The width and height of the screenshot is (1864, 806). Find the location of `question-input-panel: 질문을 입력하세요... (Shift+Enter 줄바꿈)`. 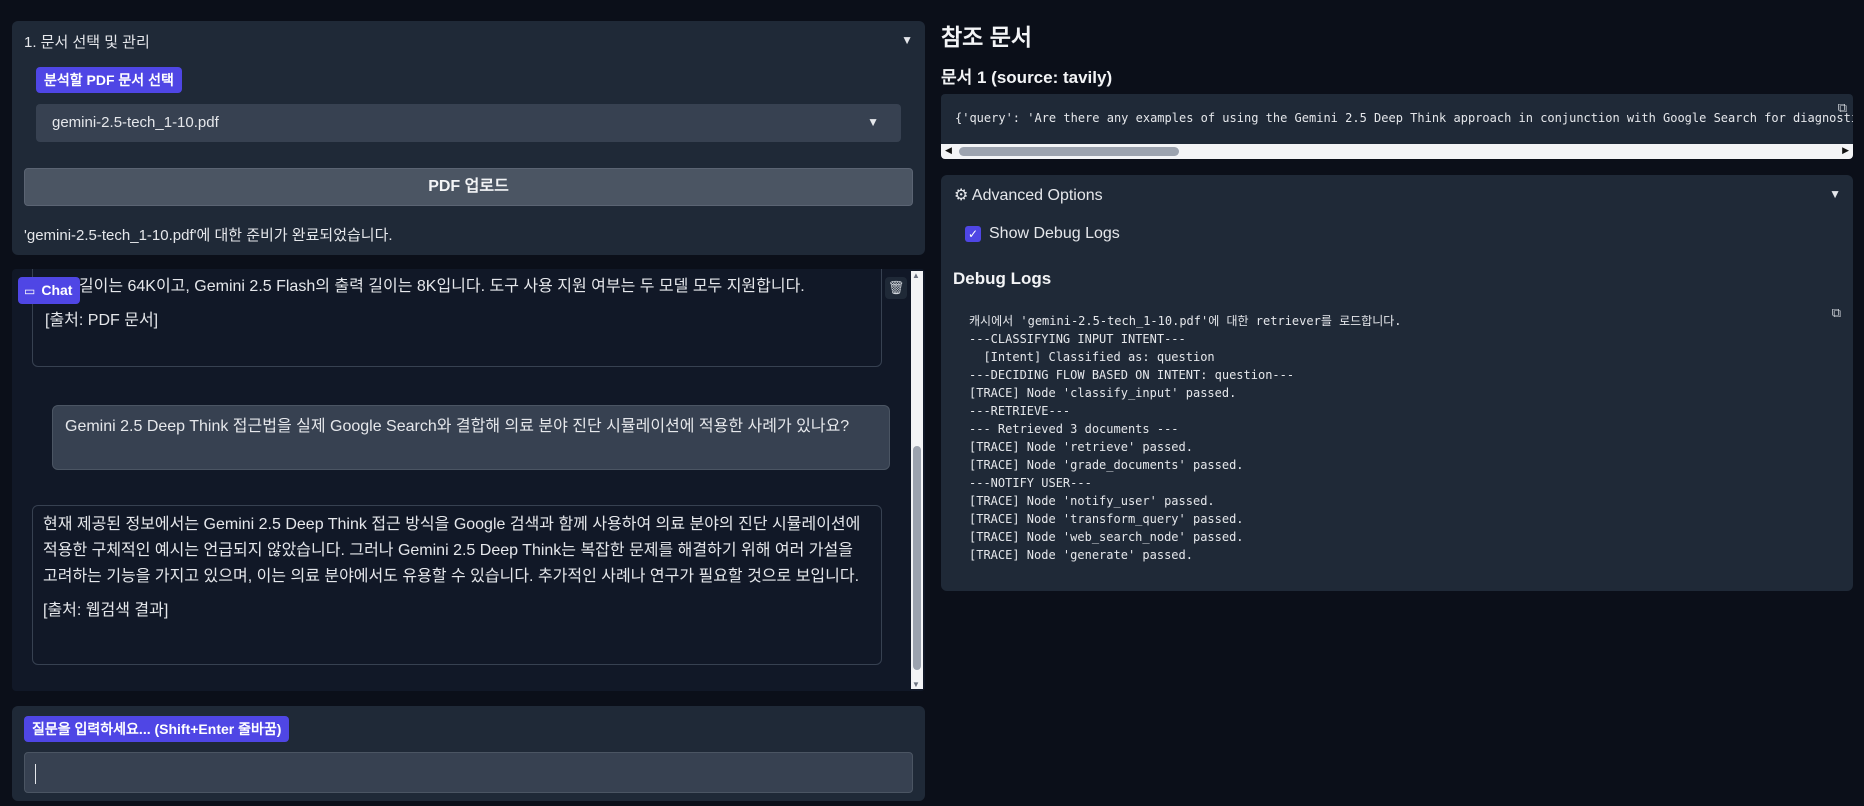

question-input-panel: 질문을 입력하세요... (Shift+Enter 줄바꿈) is located at coordinates (468, 753).